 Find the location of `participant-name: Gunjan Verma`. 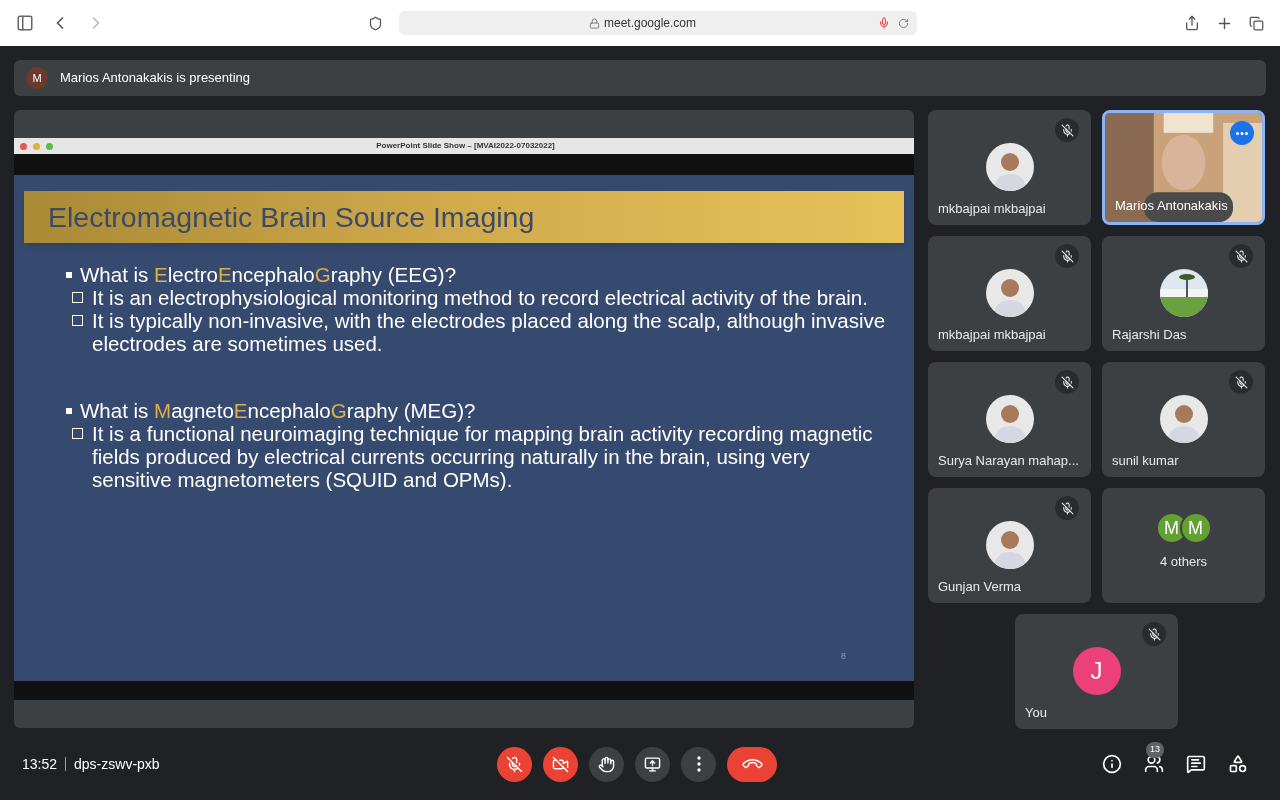

participant-name: Gunjan Verma is located at coordinates (980, 586).